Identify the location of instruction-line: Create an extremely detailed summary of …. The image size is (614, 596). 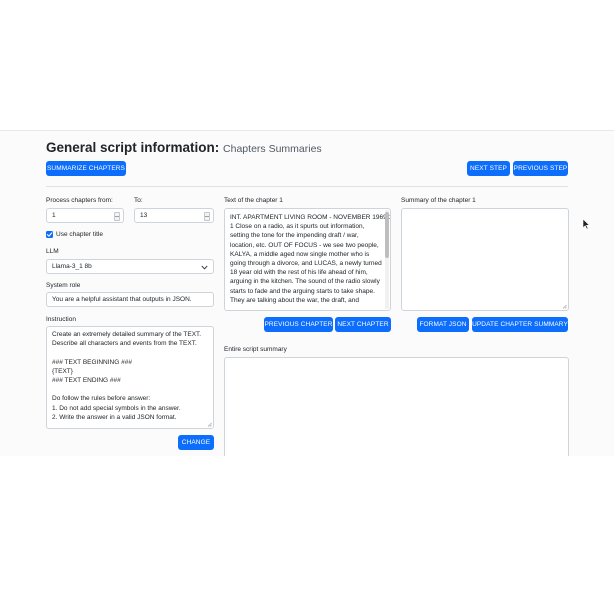
(127, 334).